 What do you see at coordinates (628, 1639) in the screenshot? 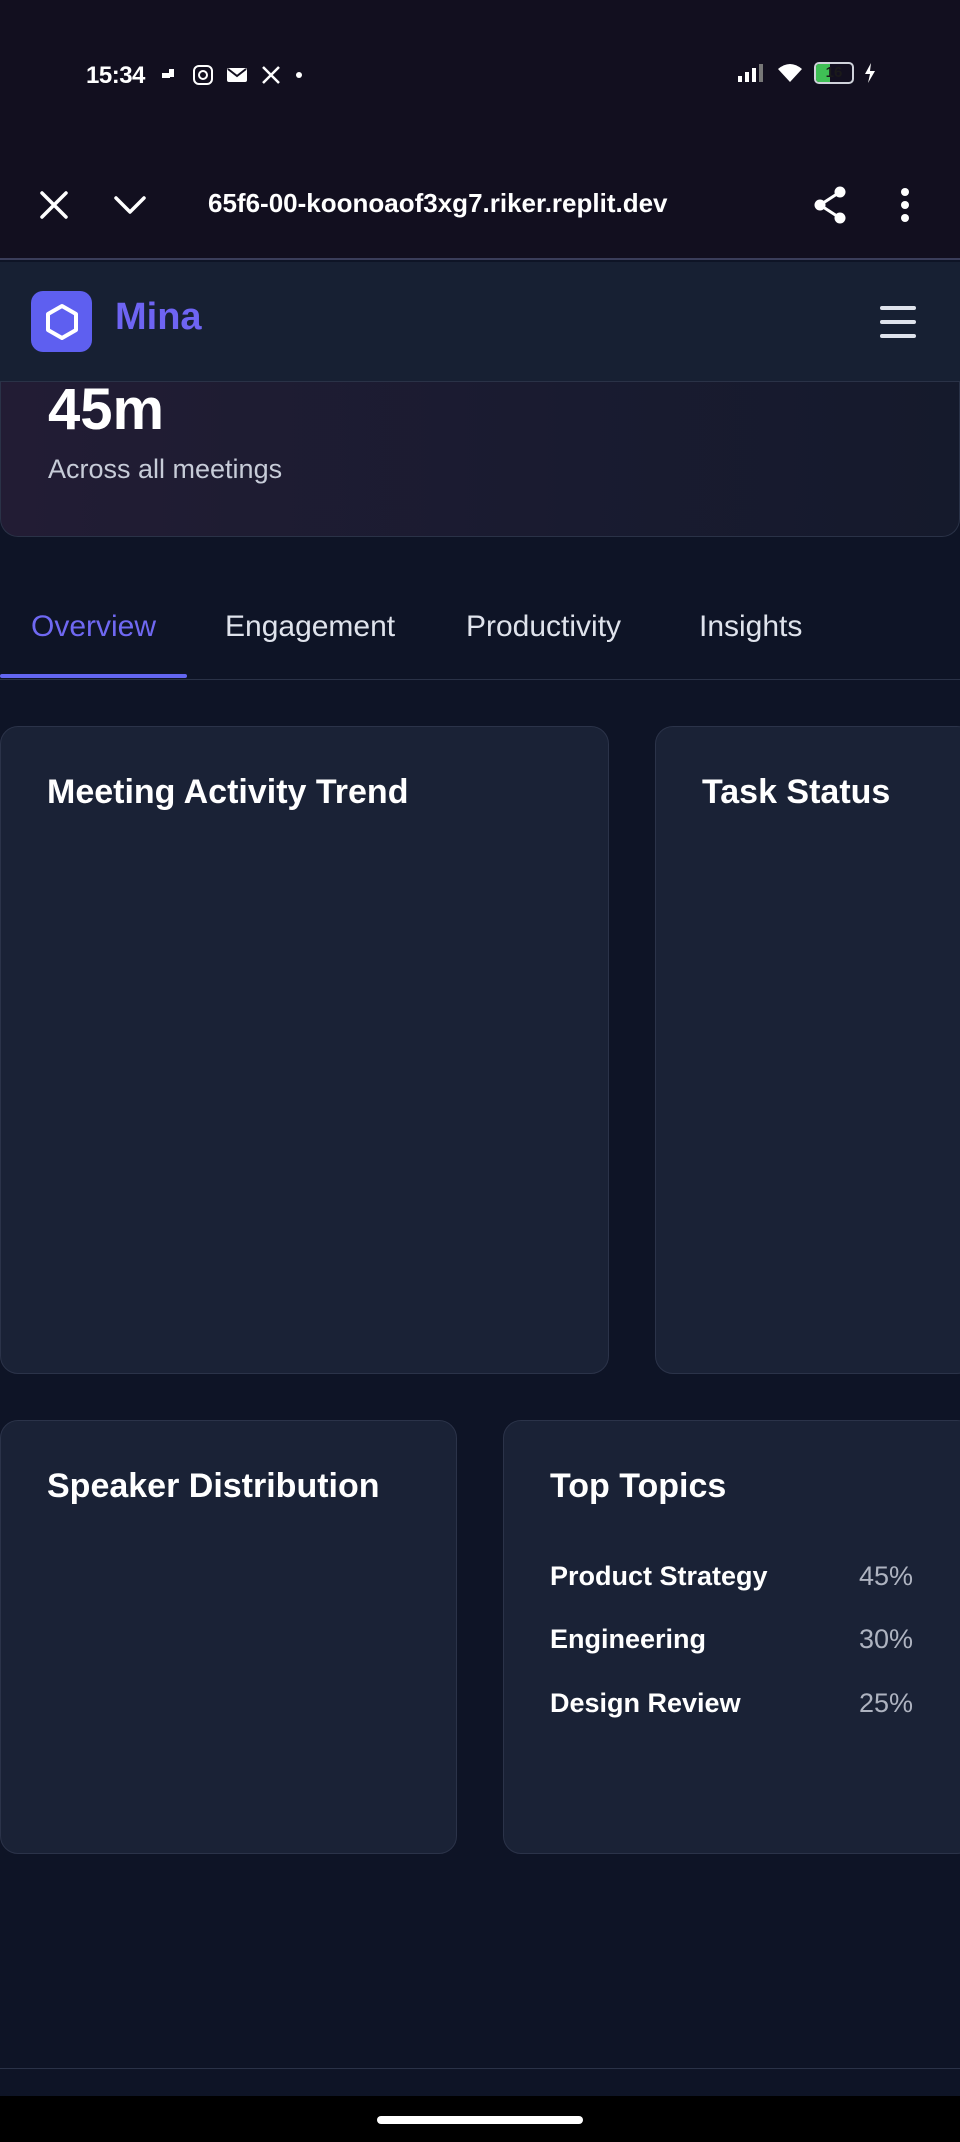
I see `topic-name: Engineering` at bounding box center [628, 1639].